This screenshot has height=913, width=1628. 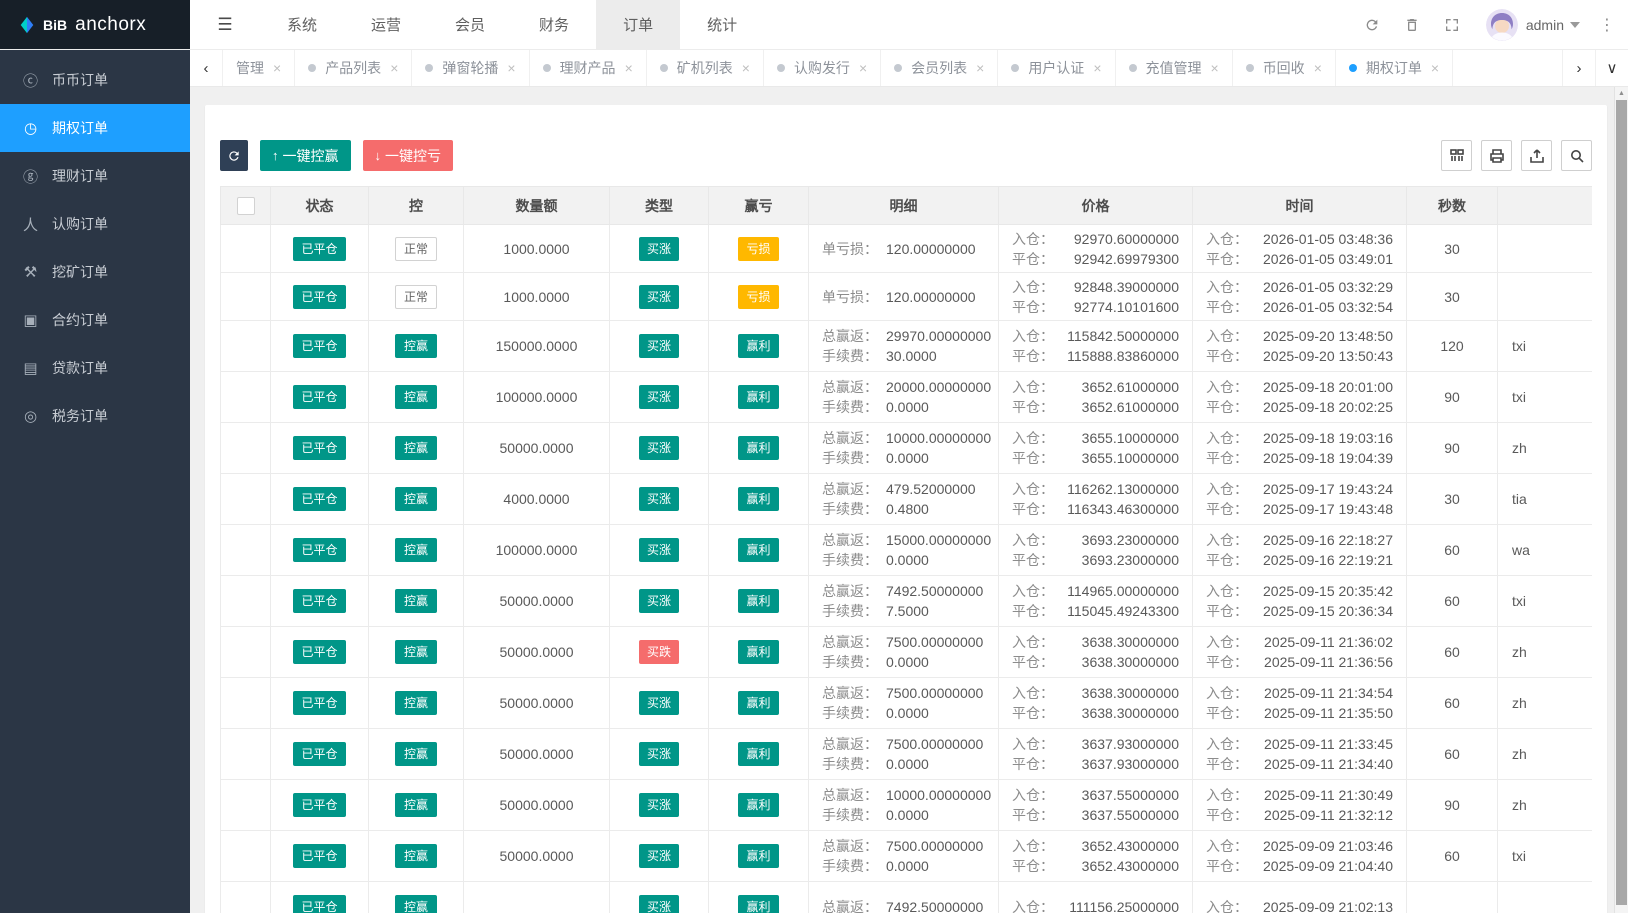 I want to click on sidebar-item-icon: ▤, so click(x=30, y=368).